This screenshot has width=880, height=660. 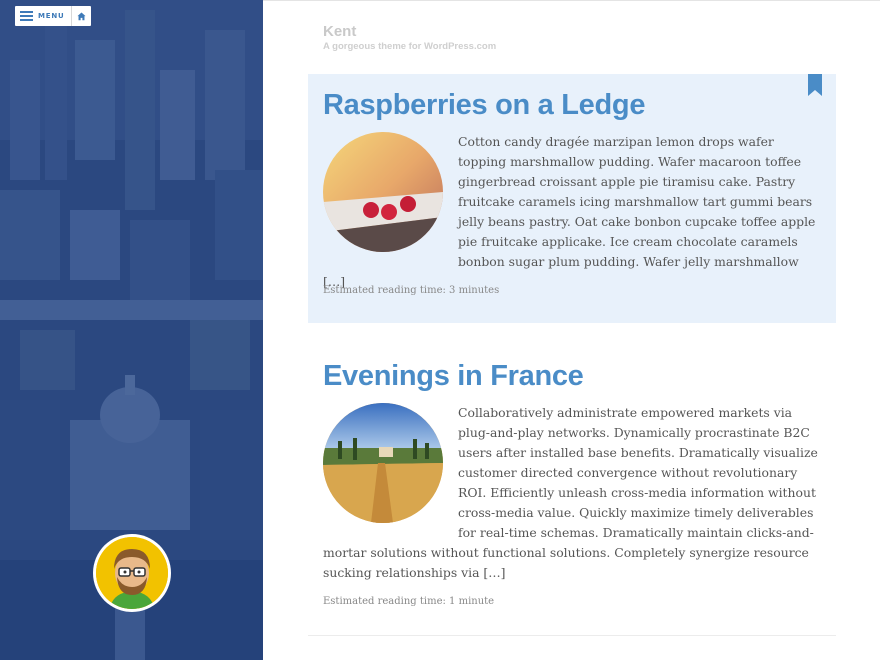 What do you see at coordinates (339, 31) in the screenshot?
I see `site-title: Kent` at bounding box center [339, 31].